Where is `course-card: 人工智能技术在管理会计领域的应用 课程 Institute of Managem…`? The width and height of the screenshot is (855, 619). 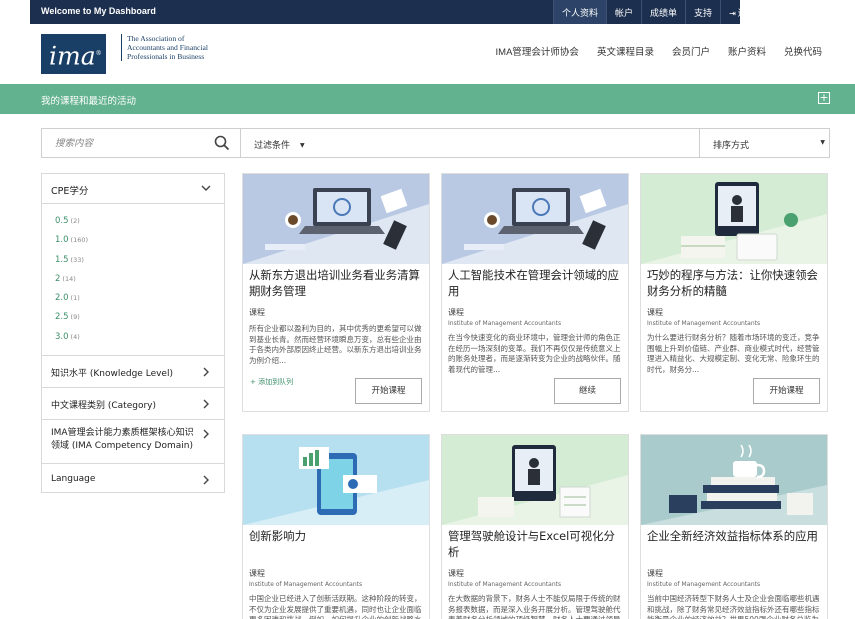 course-card: 人工智能技术在管理会计领域的应用 课程 Institute of Managem… is located at coordinates (535, 292).